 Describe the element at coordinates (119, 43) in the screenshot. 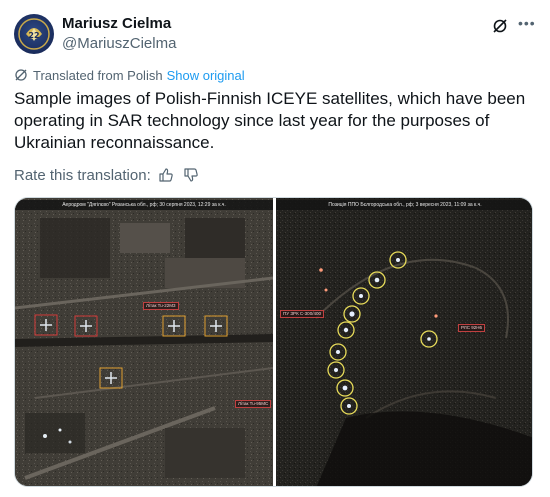

I see `handle: @MariuszCielma` at that location.